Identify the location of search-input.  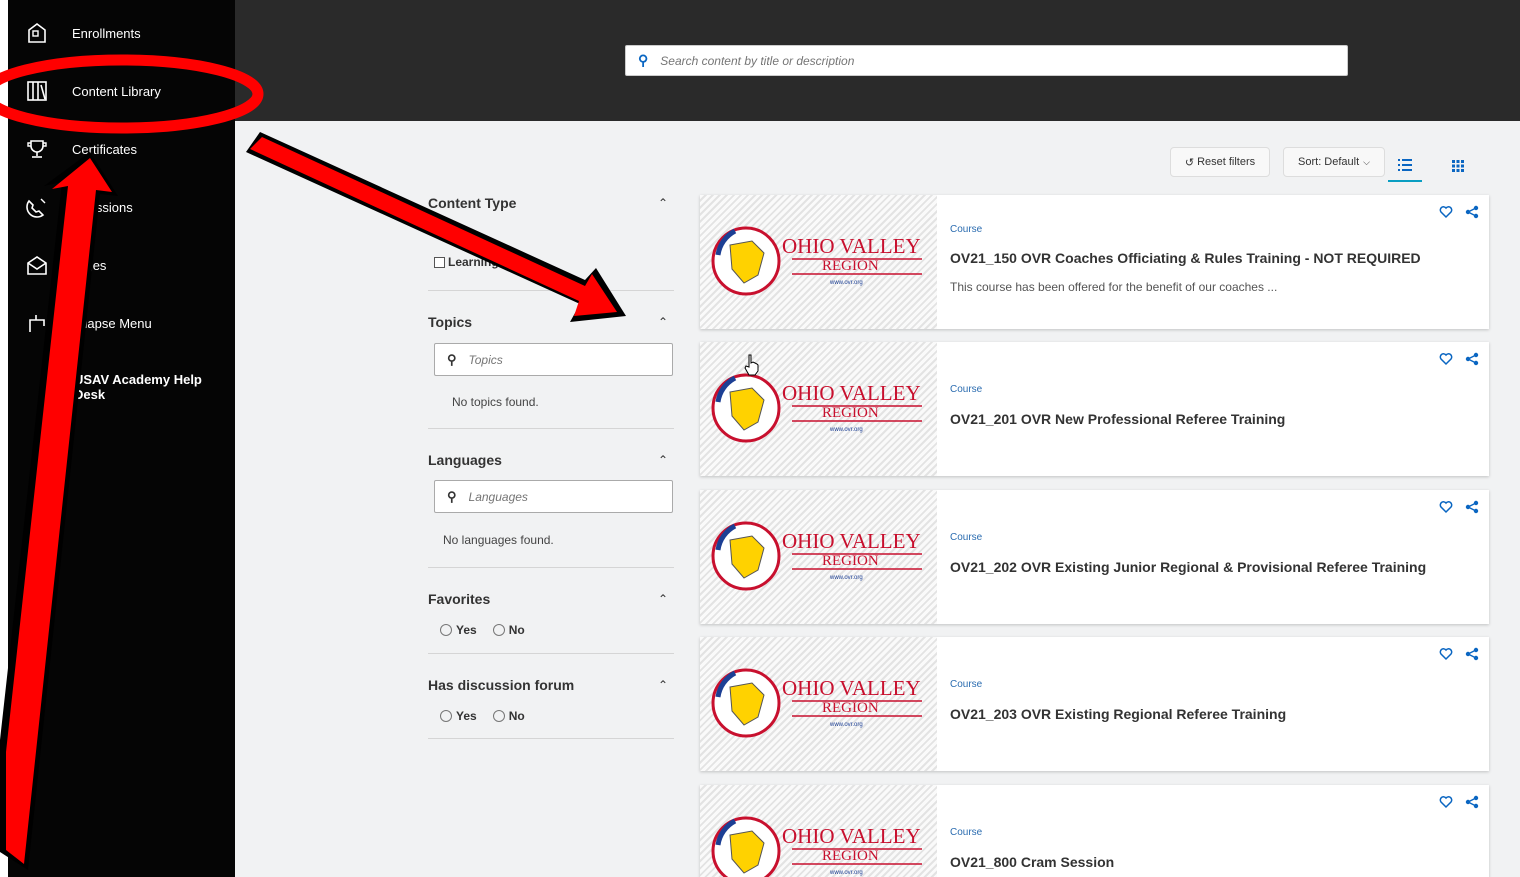
(985, 60).